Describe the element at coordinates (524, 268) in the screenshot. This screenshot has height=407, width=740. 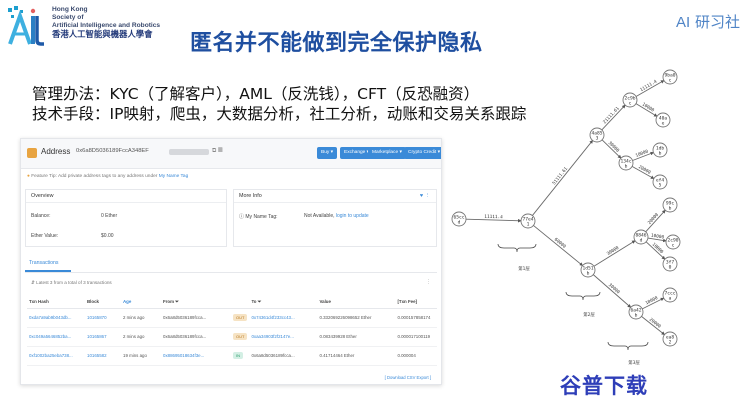
I see `level-label: 第1层` at that location.